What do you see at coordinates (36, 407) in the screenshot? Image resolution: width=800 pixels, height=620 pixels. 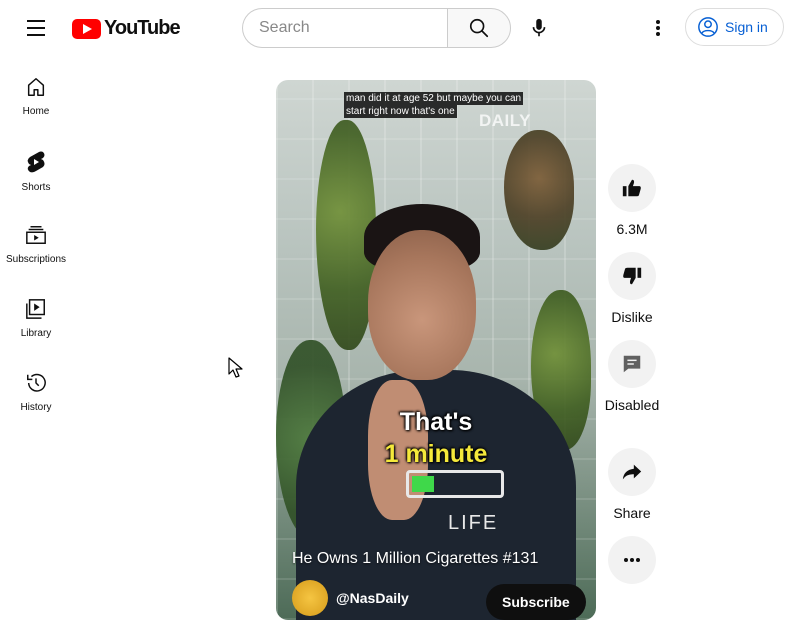 I see `sidebar-item-label: History` at bounding box center [36, 407].